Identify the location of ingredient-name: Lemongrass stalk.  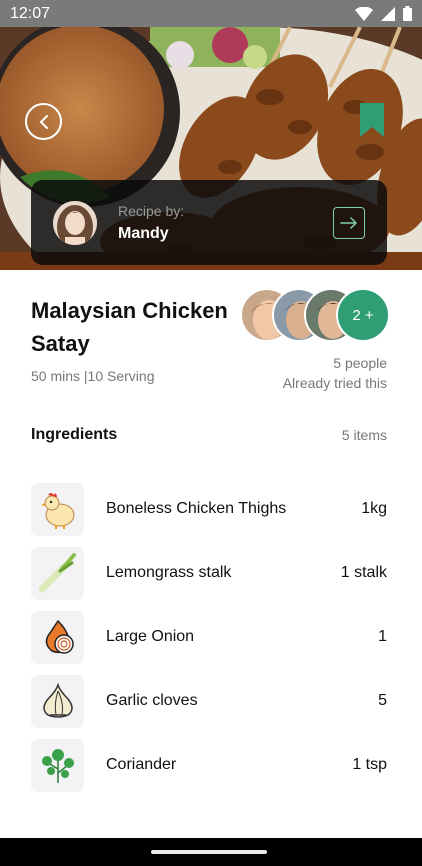
(169, 572).